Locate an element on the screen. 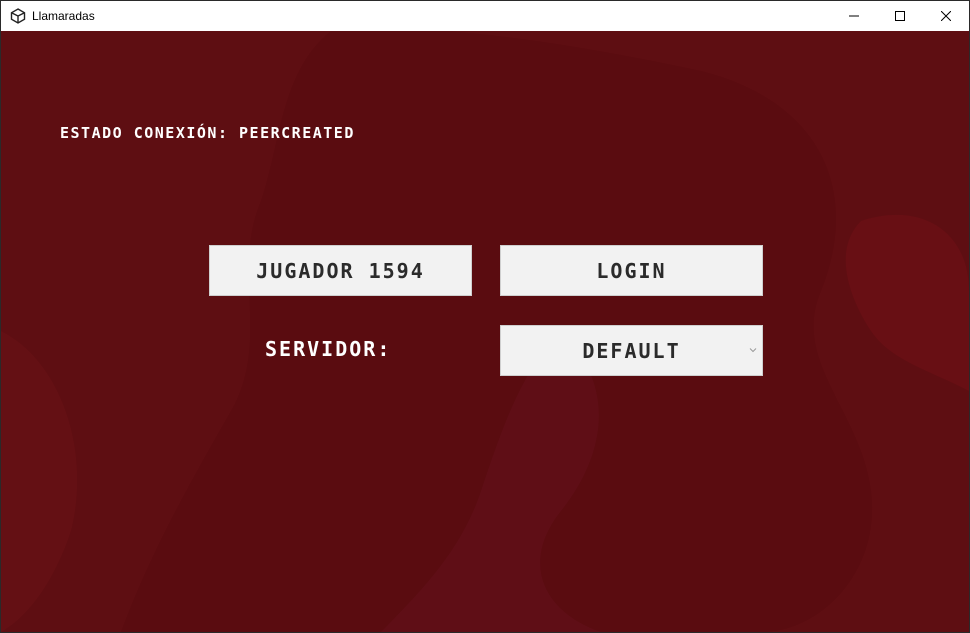 The width and height of the screenshot is (970, 633). title-bar: Llamaradas is located at coordinates (485, 16).